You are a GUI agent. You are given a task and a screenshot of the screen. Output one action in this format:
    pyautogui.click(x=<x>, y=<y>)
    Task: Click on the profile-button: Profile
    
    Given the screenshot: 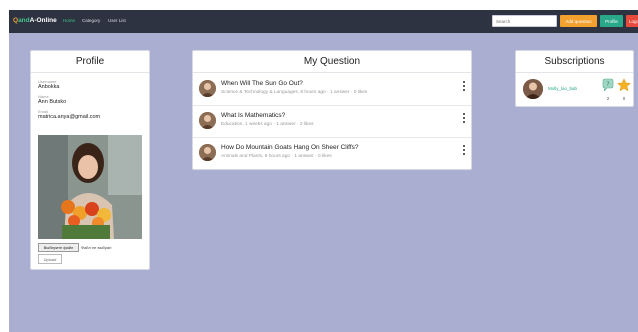 What is the action you would take?
    pyautogui.click(x=611, y=21)
    